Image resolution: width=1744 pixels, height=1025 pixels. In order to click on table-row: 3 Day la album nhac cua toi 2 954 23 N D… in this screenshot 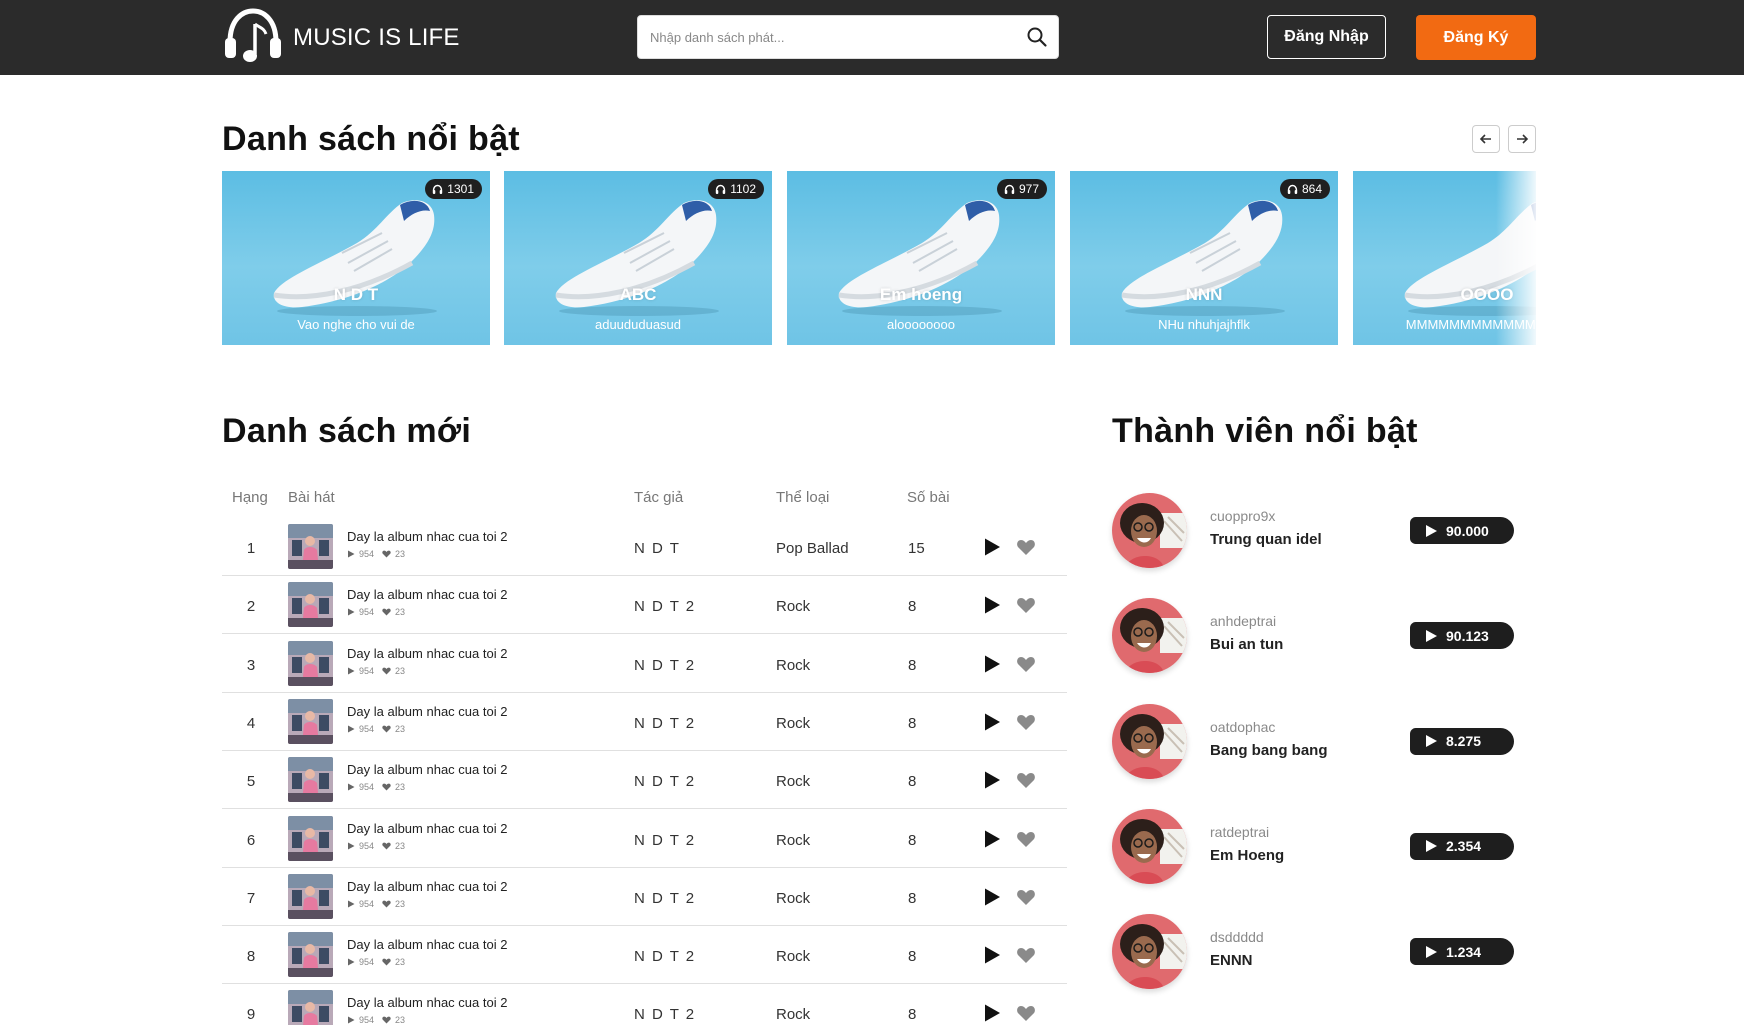, I will do `click(644, 664)`.